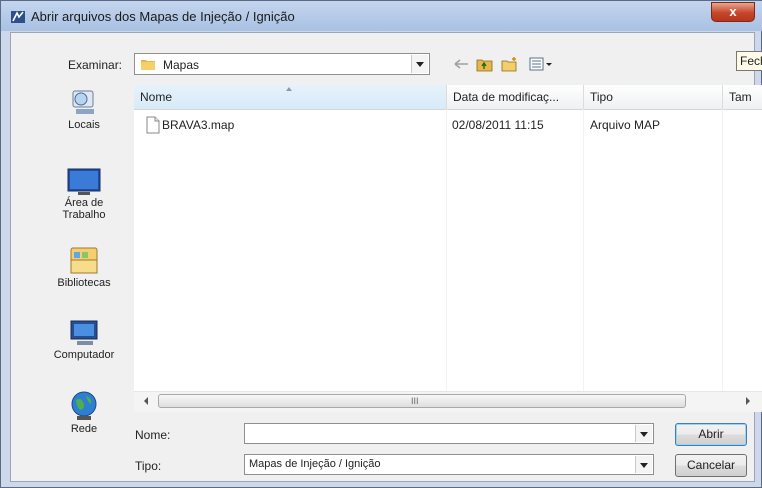 Image resolution: width=762 pixels, height=488 pixels. Describe the element at coordinates (510, 64) in the screenshot. I see `new-folder-icon` at that location.